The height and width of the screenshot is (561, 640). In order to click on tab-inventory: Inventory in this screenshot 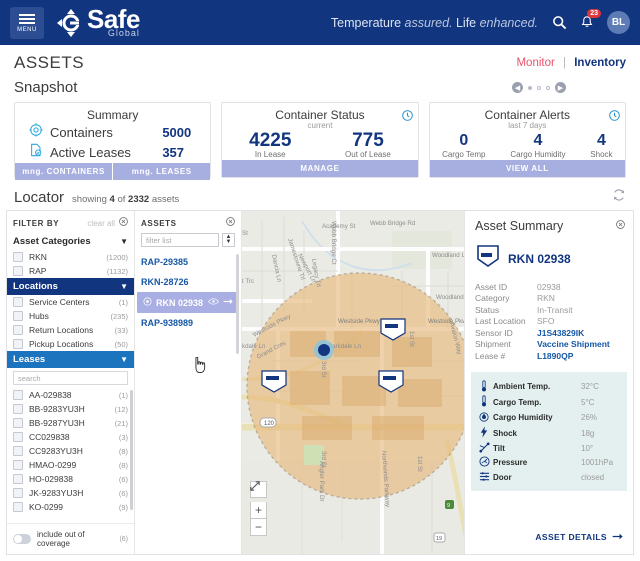, I will do `click(600, 63)`.